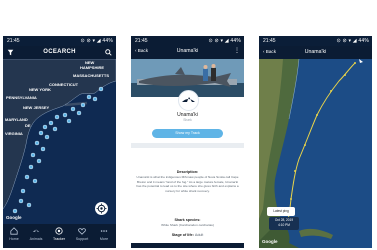 This screenshot has height=250, width=377. I want to click on locate-button, so click(101, 208).